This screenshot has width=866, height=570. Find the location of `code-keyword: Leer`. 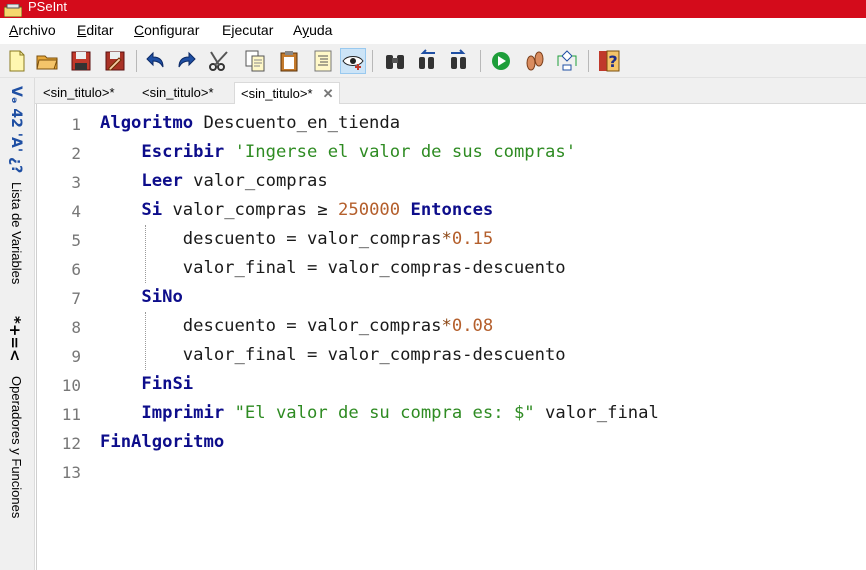

code-keyword: Leer is located at coordinates (162, 181).